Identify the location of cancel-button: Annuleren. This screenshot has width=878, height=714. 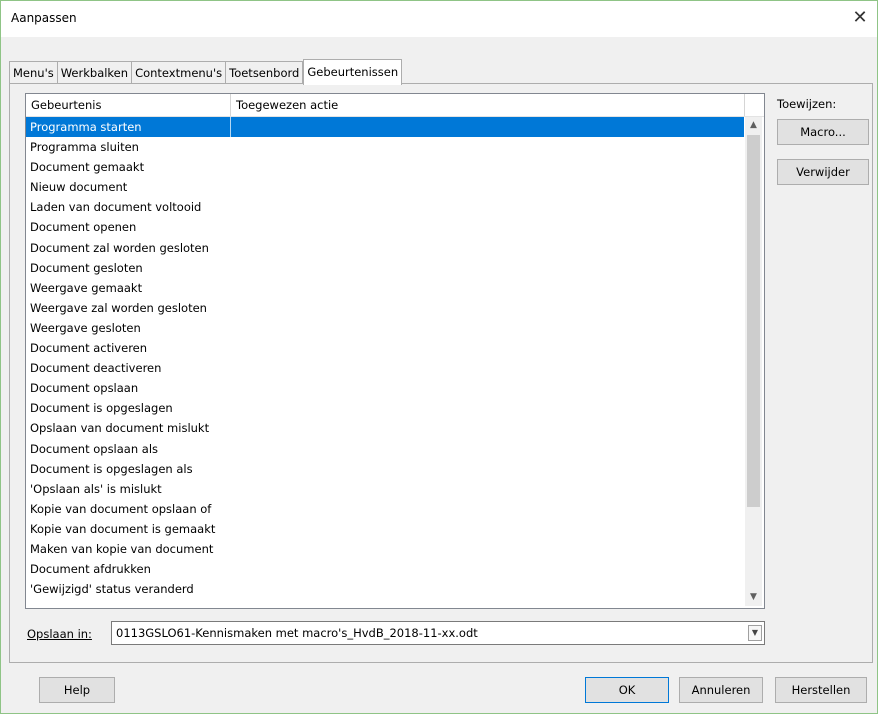
(721, 690).